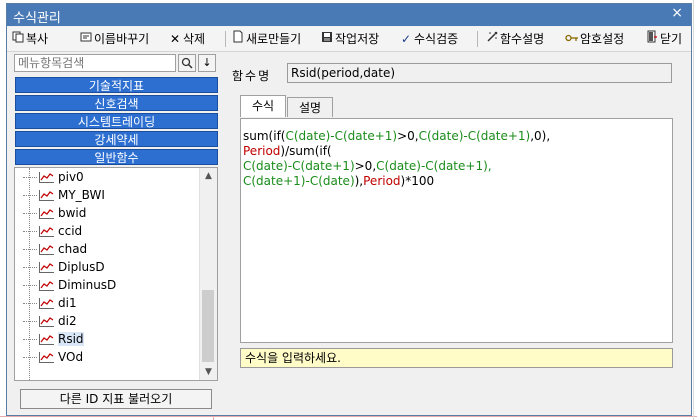 The image size is (697, 420). I want to click on delete-icon: ✕, so click(175, 39).